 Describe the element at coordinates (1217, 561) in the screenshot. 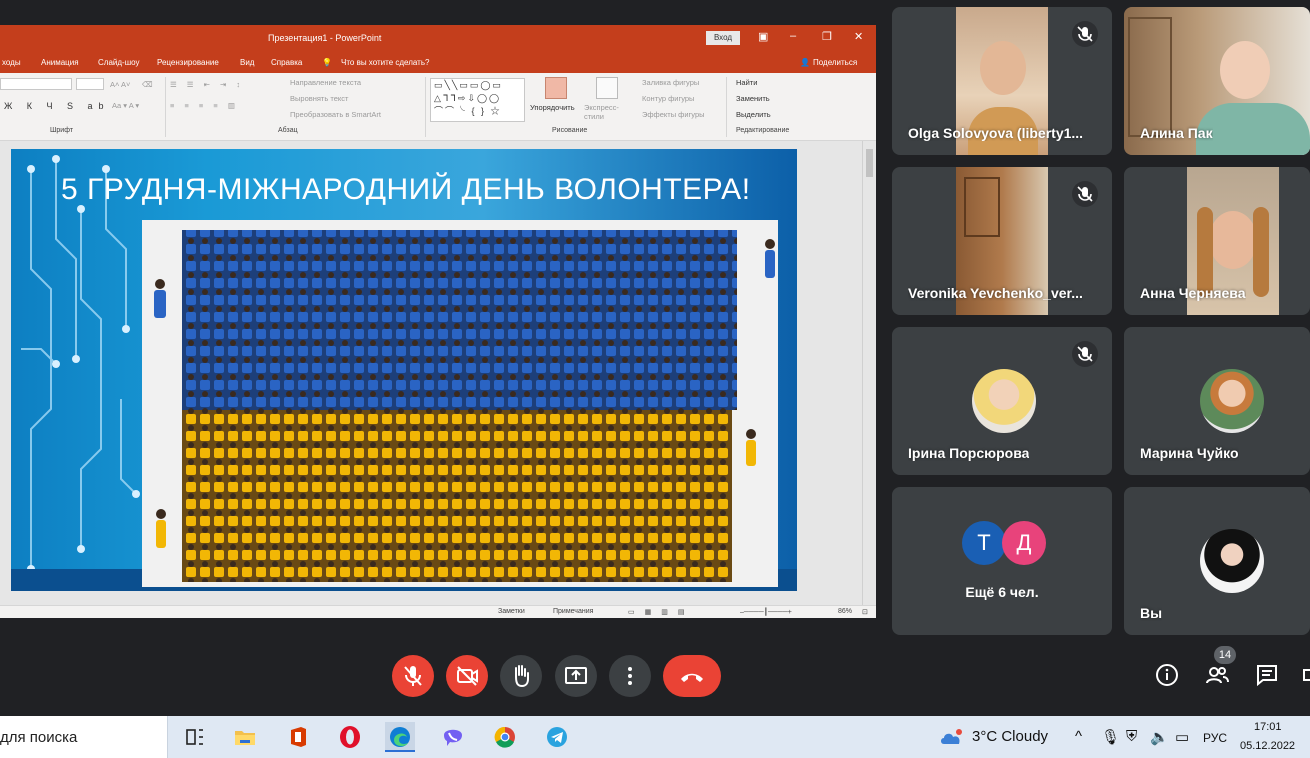

I see `participant-tile-self: Вы` at that location.